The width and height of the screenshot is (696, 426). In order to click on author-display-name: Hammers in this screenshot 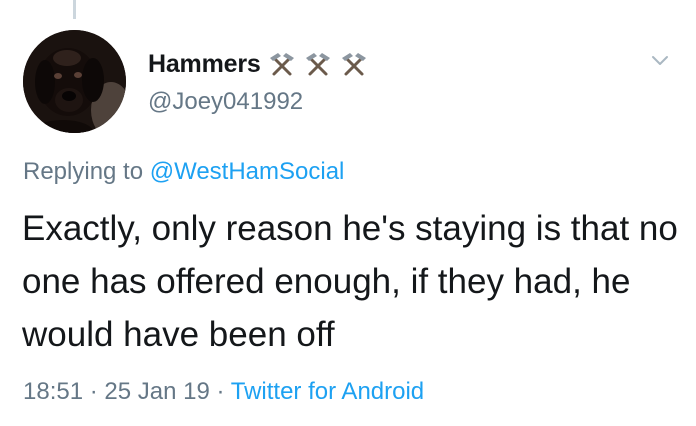, I will do `click(204, 64)`.